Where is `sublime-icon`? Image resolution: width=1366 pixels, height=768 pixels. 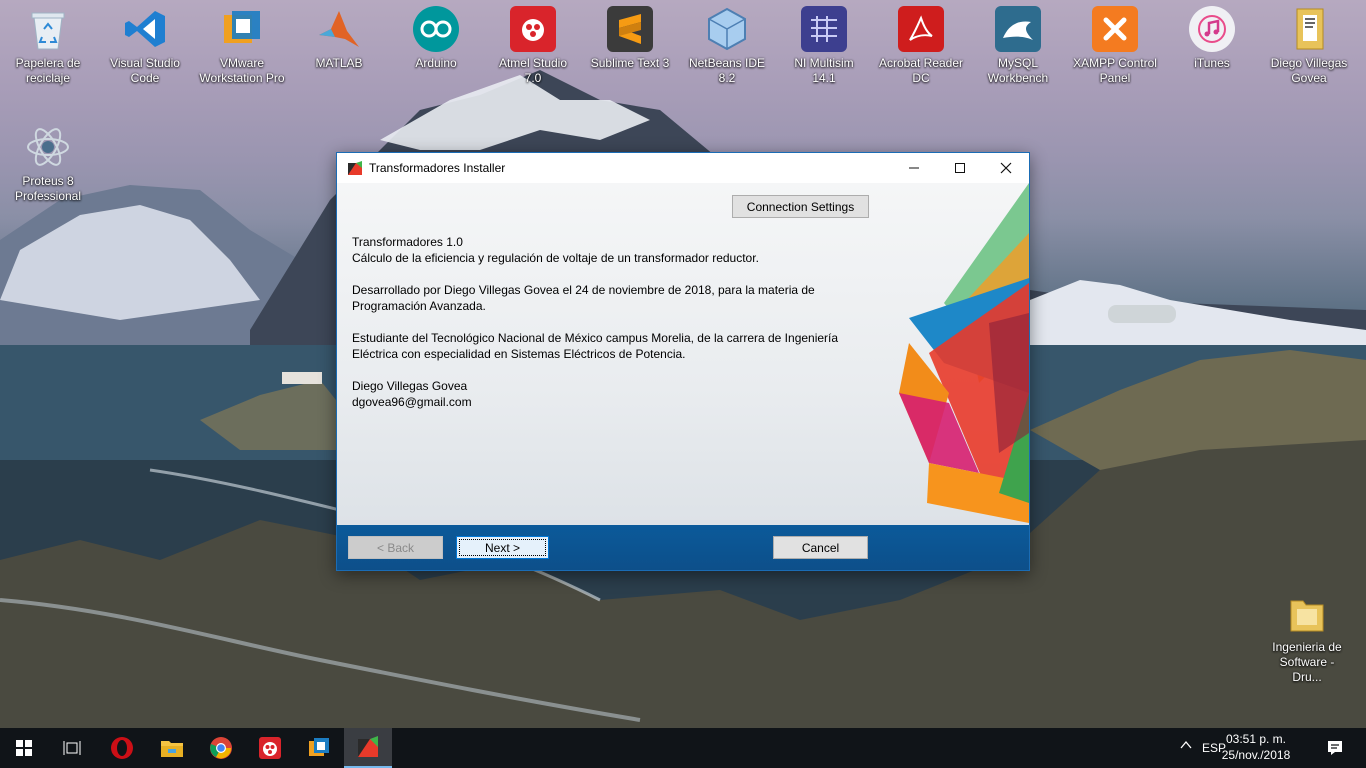 sublime-icon is located at coordinates (630, 29).